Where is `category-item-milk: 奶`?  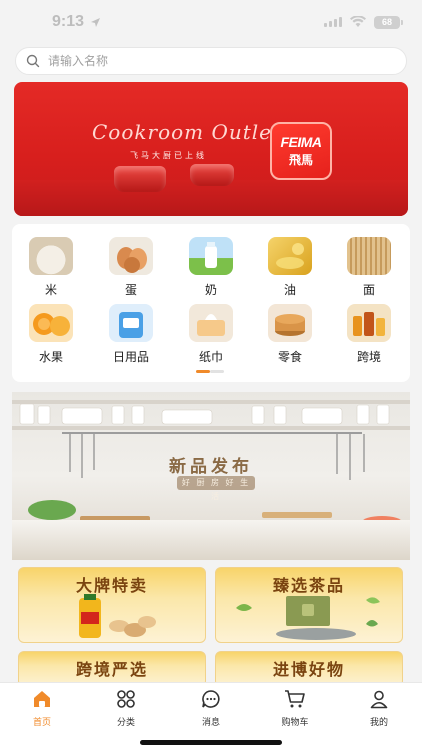
category-item-milk: 奶 is located at coordinates (211, 267).